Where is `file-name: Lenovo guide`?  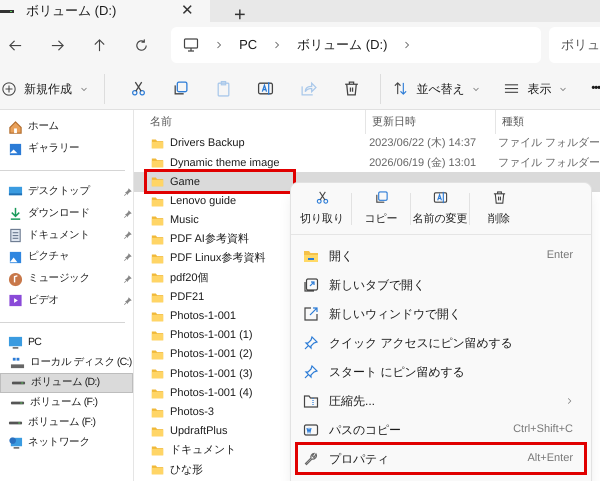 file-name: Lenovo guide is located at coordinates (203, 201).